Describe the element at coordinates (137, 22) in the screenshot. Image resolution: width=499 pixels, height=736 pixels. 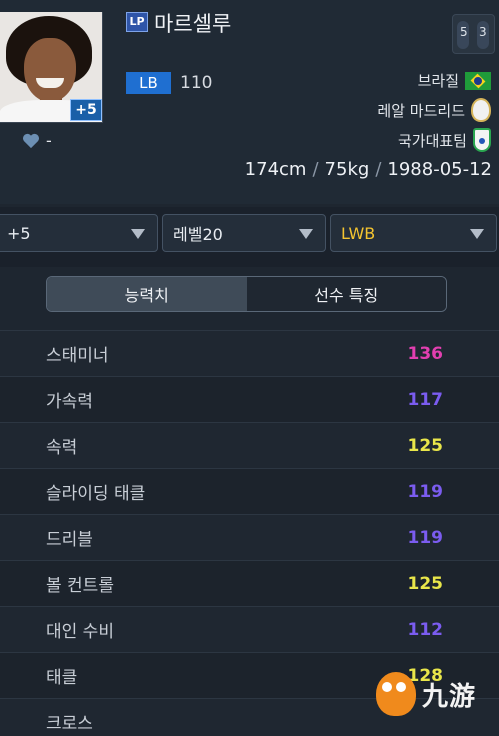
I see `season-badge-icon: LP` at that location.